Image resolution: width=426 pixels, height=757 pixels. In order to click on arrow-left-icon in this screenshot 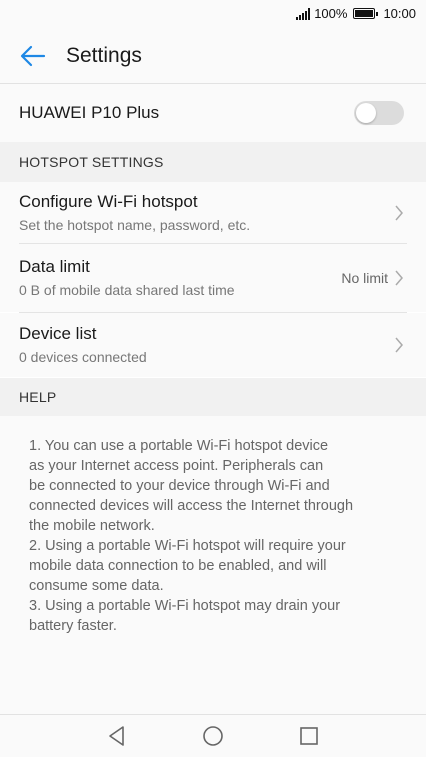, I will do `click(33, 55)`.